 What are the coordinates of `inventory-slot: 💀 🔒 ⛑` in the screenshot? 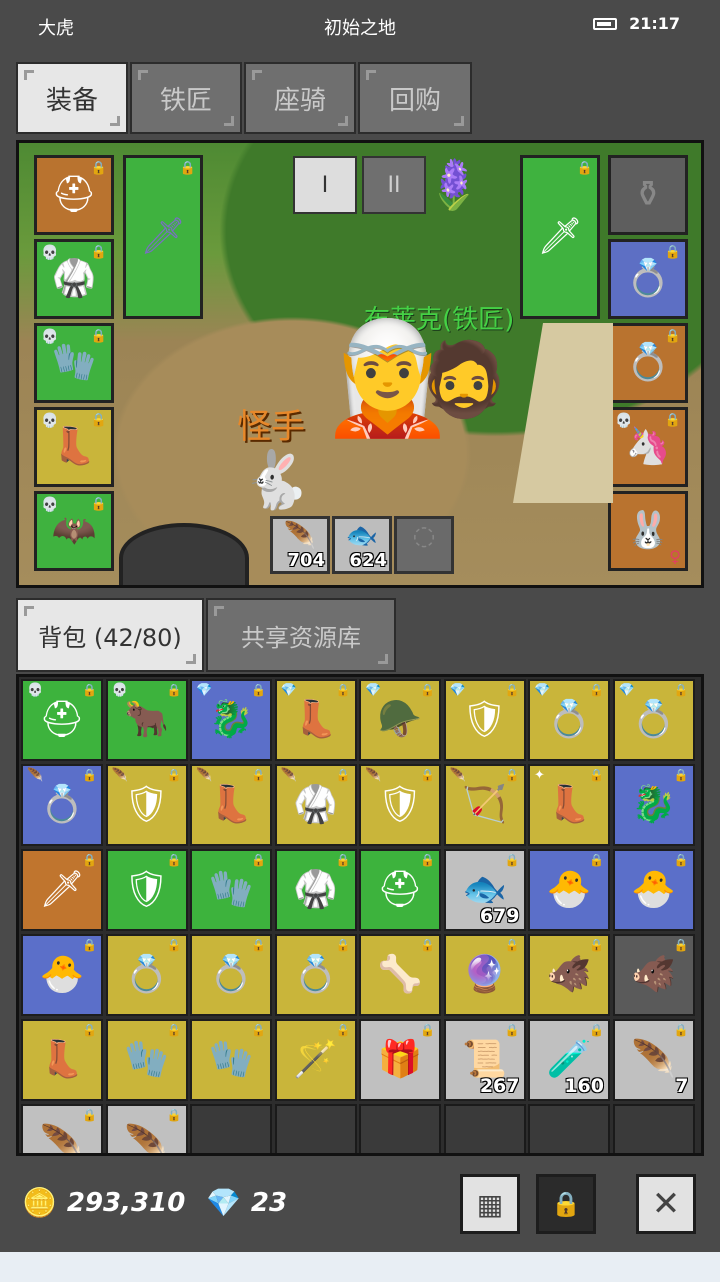 It's located at (62, 720).